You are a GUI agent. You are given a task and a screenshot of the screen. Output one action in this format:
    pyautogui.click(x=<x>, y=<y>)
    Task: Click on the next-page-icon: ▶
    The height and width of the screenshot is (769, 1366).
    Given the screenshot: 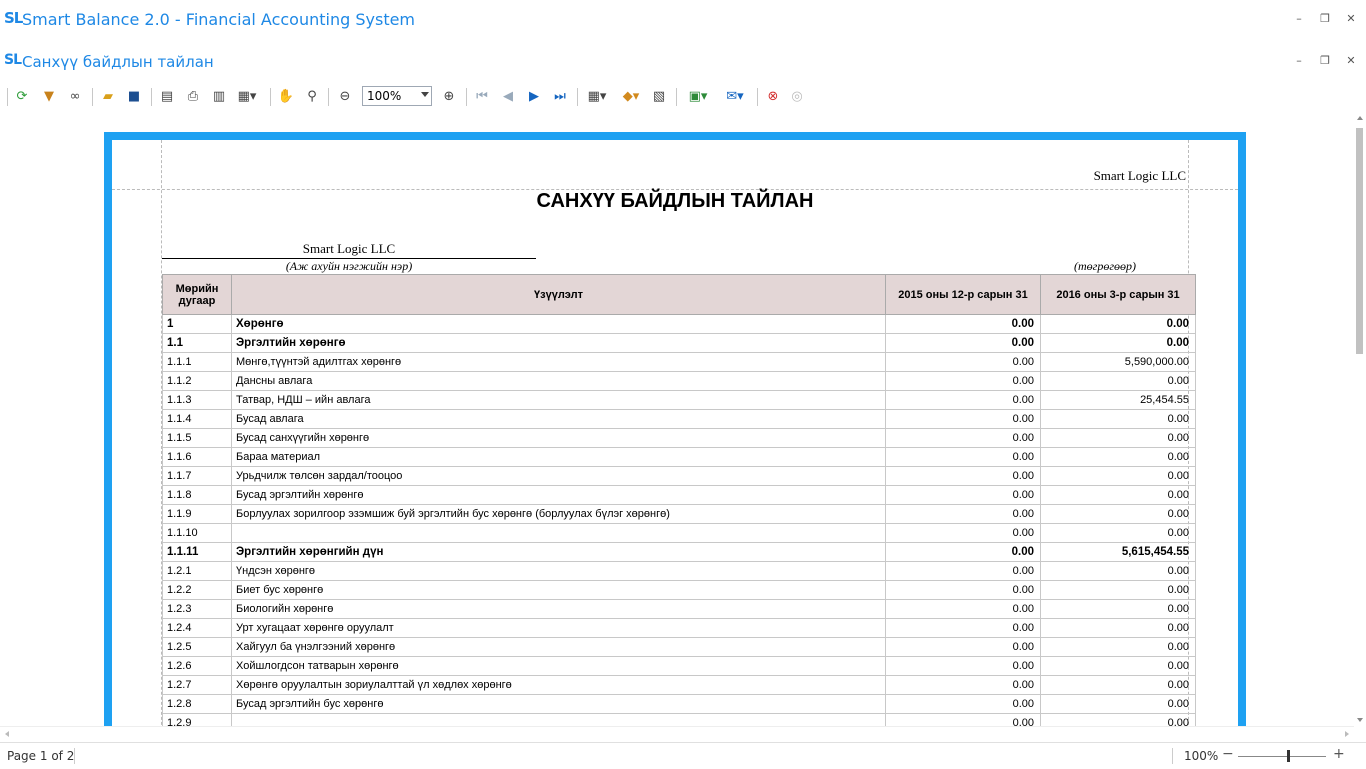 What is the action you would take?
    pyautogui.click(x=534, y=96)
    